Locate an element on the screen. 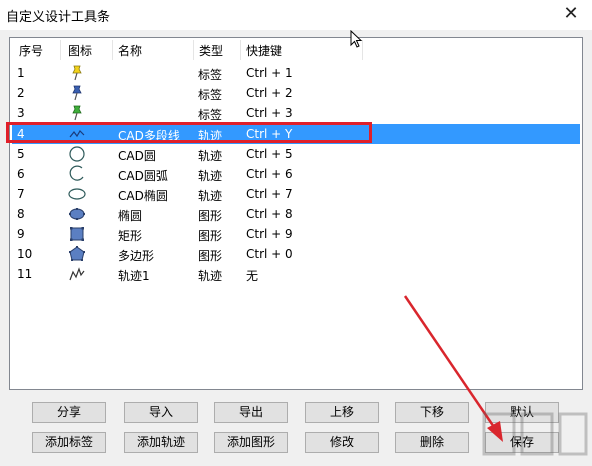 The width and height of the screenshot is (592, 466). share-button: 分享 is located at coordinates (69, 412).